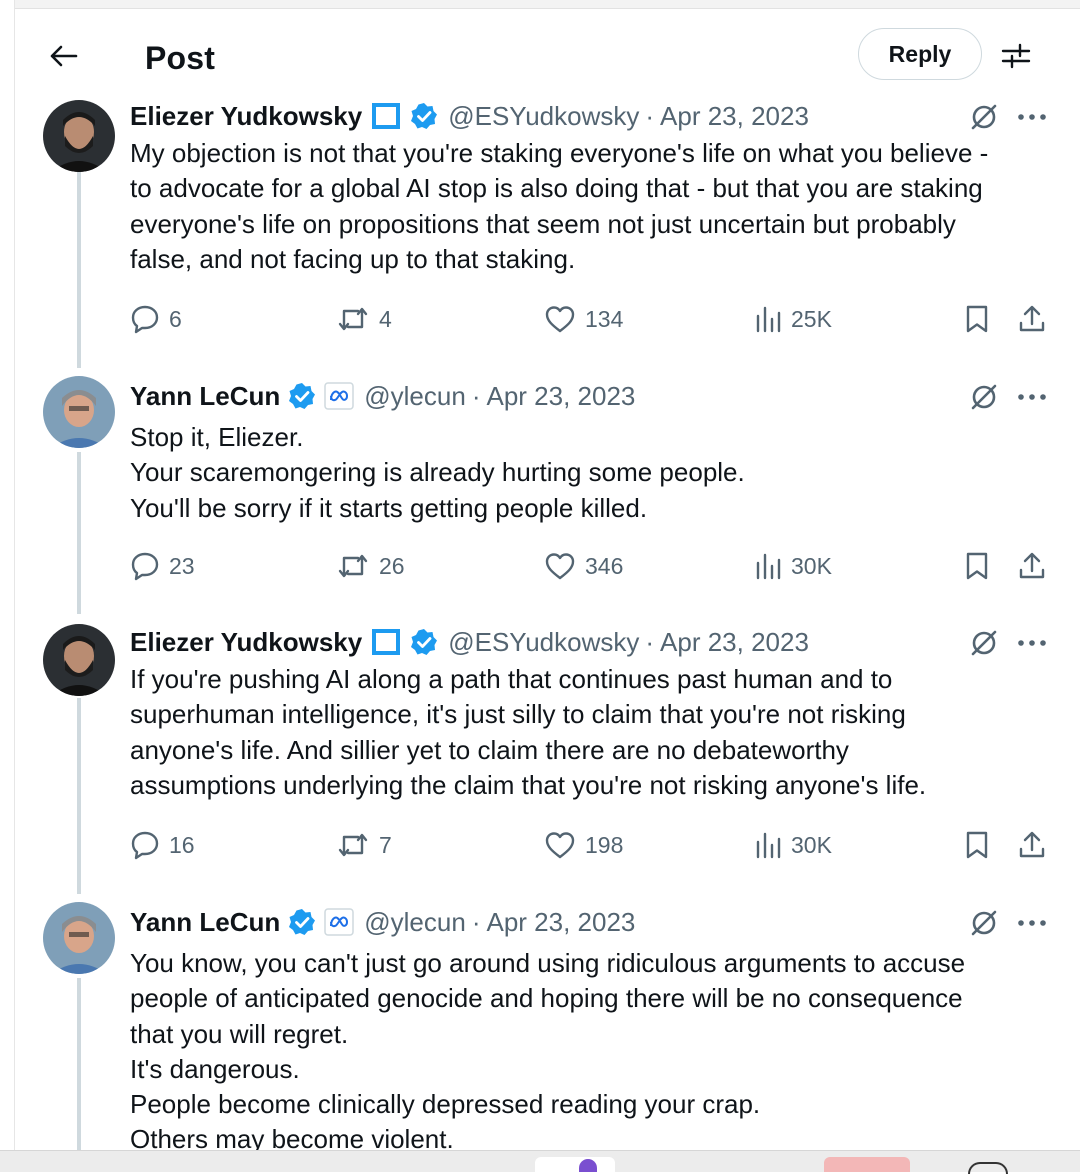 This screenshot has height=1174, width=1080. I want to click on like-action: 346, so click(583, 566).